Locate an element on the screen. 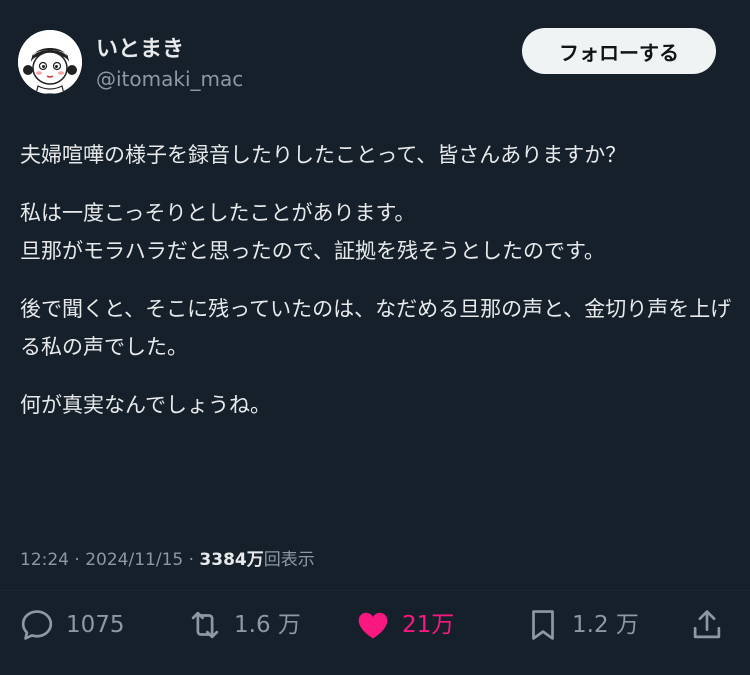 The height and width of the screenshot is (675, 750). repost-count: 1.6 万 is located at coordinates (267, 625).